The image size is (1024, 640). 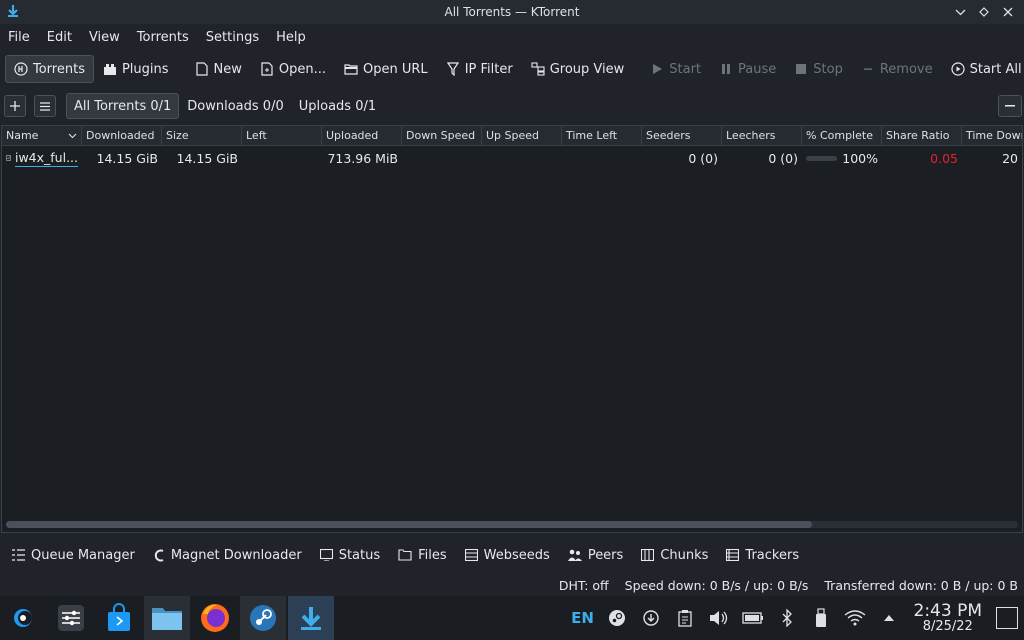 What do you see at coordinates (889, 618) in the screenshot?
I see `tray-expand-arrow-icon` at bounding box center [889, 618].